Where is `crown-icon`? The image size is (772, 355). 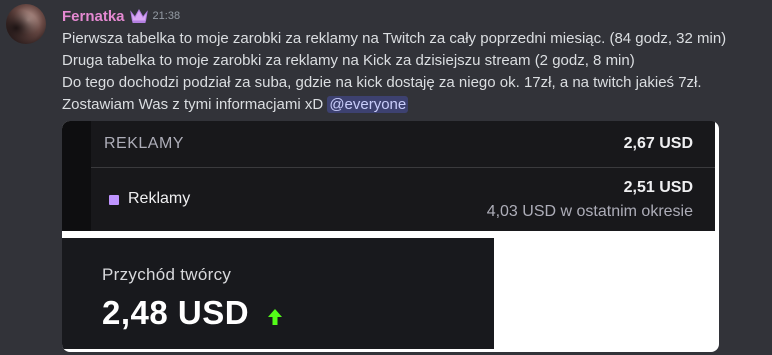 crown-icon is located at coordinates (138, 15).